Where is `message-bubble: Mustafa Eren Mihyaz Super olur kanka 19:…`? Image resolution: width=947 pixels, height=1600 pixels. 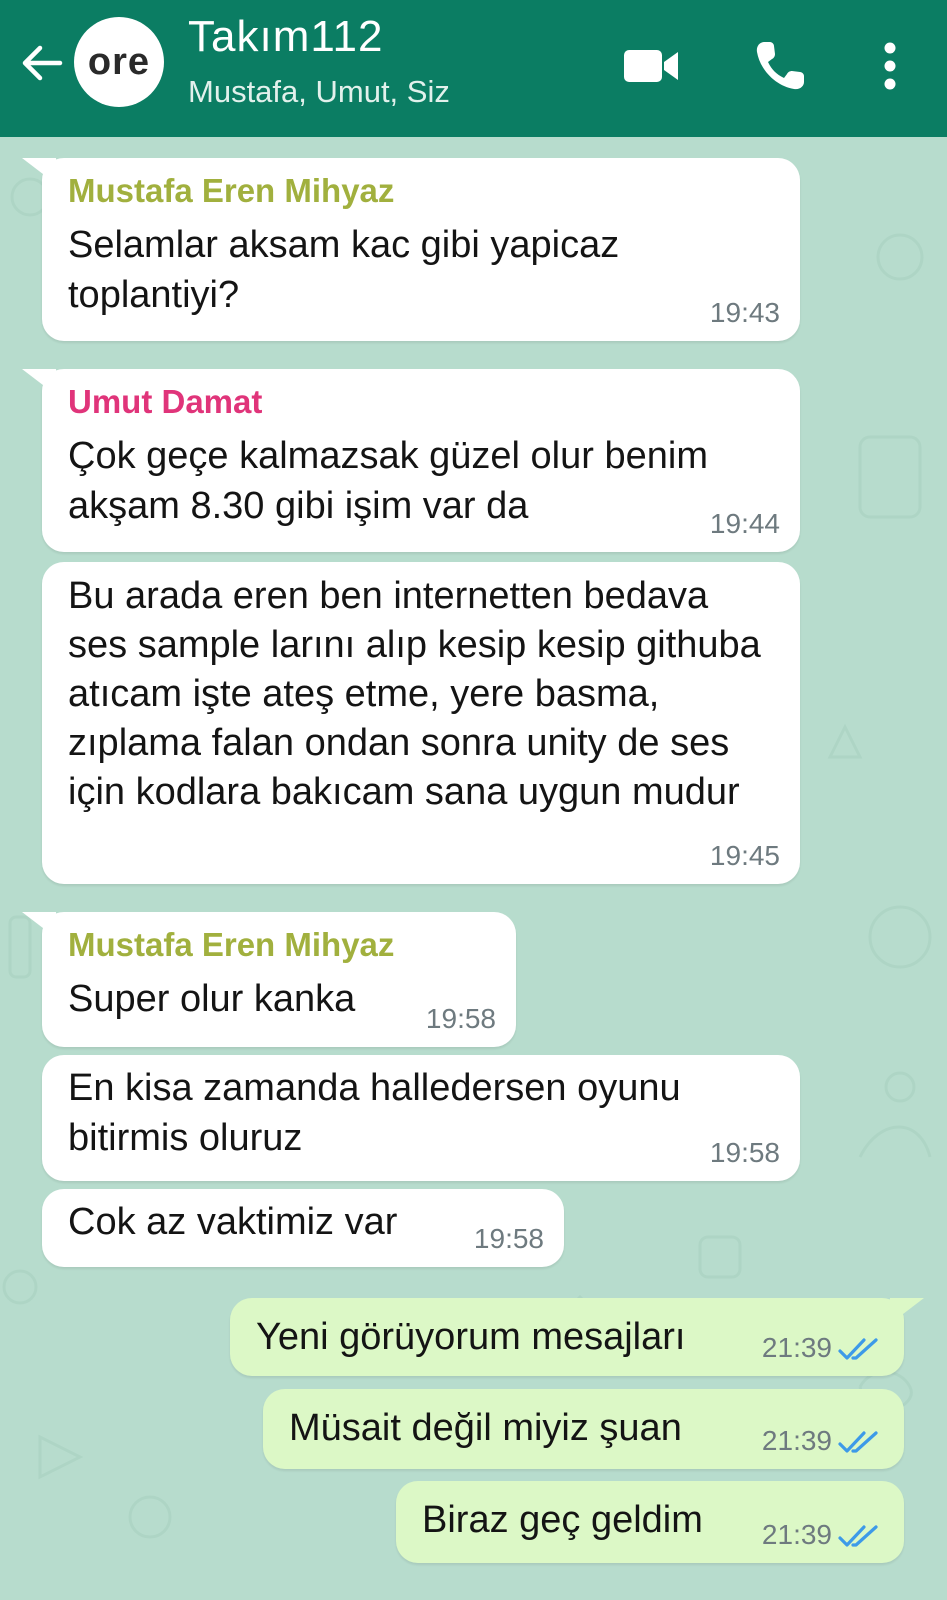 message-bubble: Mustafa Eren Mihyaz Super olur kanka 19:… is located at coordinates (269, 979).